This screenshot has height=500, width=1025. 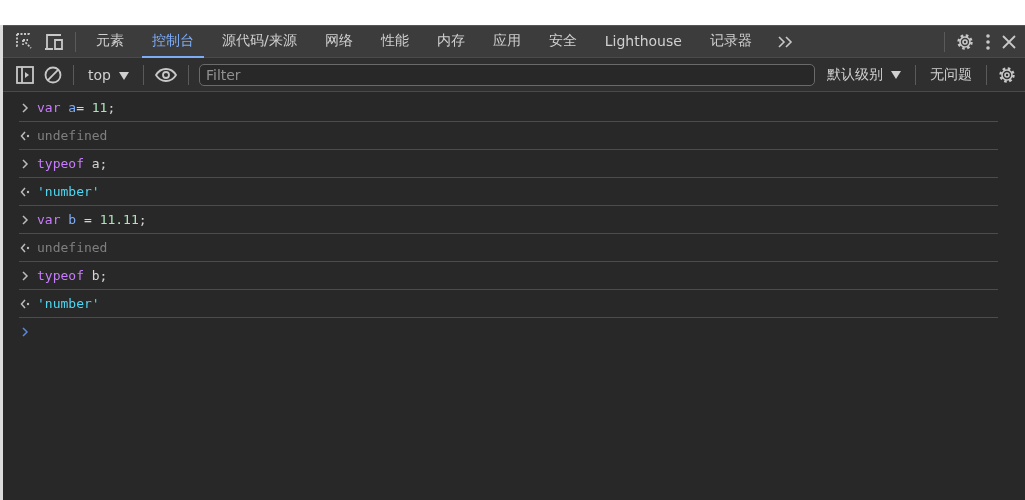 I want to click on menu-icon, so click(x=988, y=41).